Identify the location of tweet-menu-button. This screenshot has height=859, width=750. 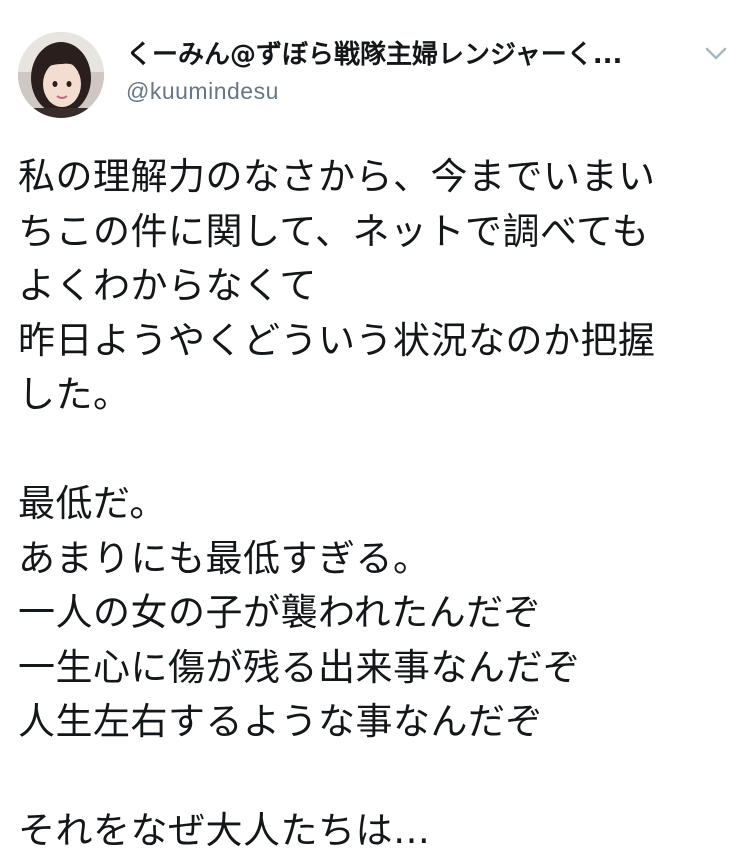
(716, 54).